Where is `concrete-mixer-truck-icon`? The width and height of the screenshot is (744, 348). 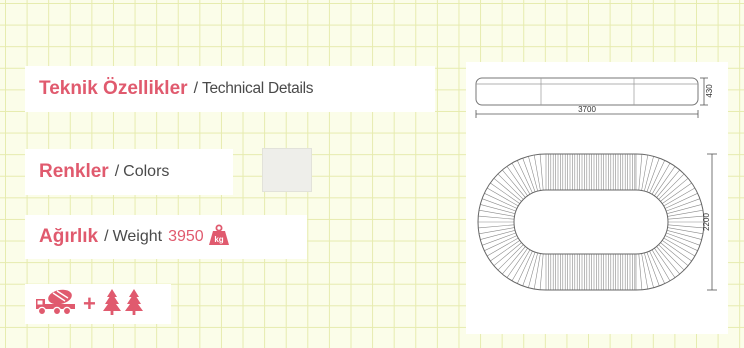
concrete-mixer-truck-icon is located at coordinates (56, 304).